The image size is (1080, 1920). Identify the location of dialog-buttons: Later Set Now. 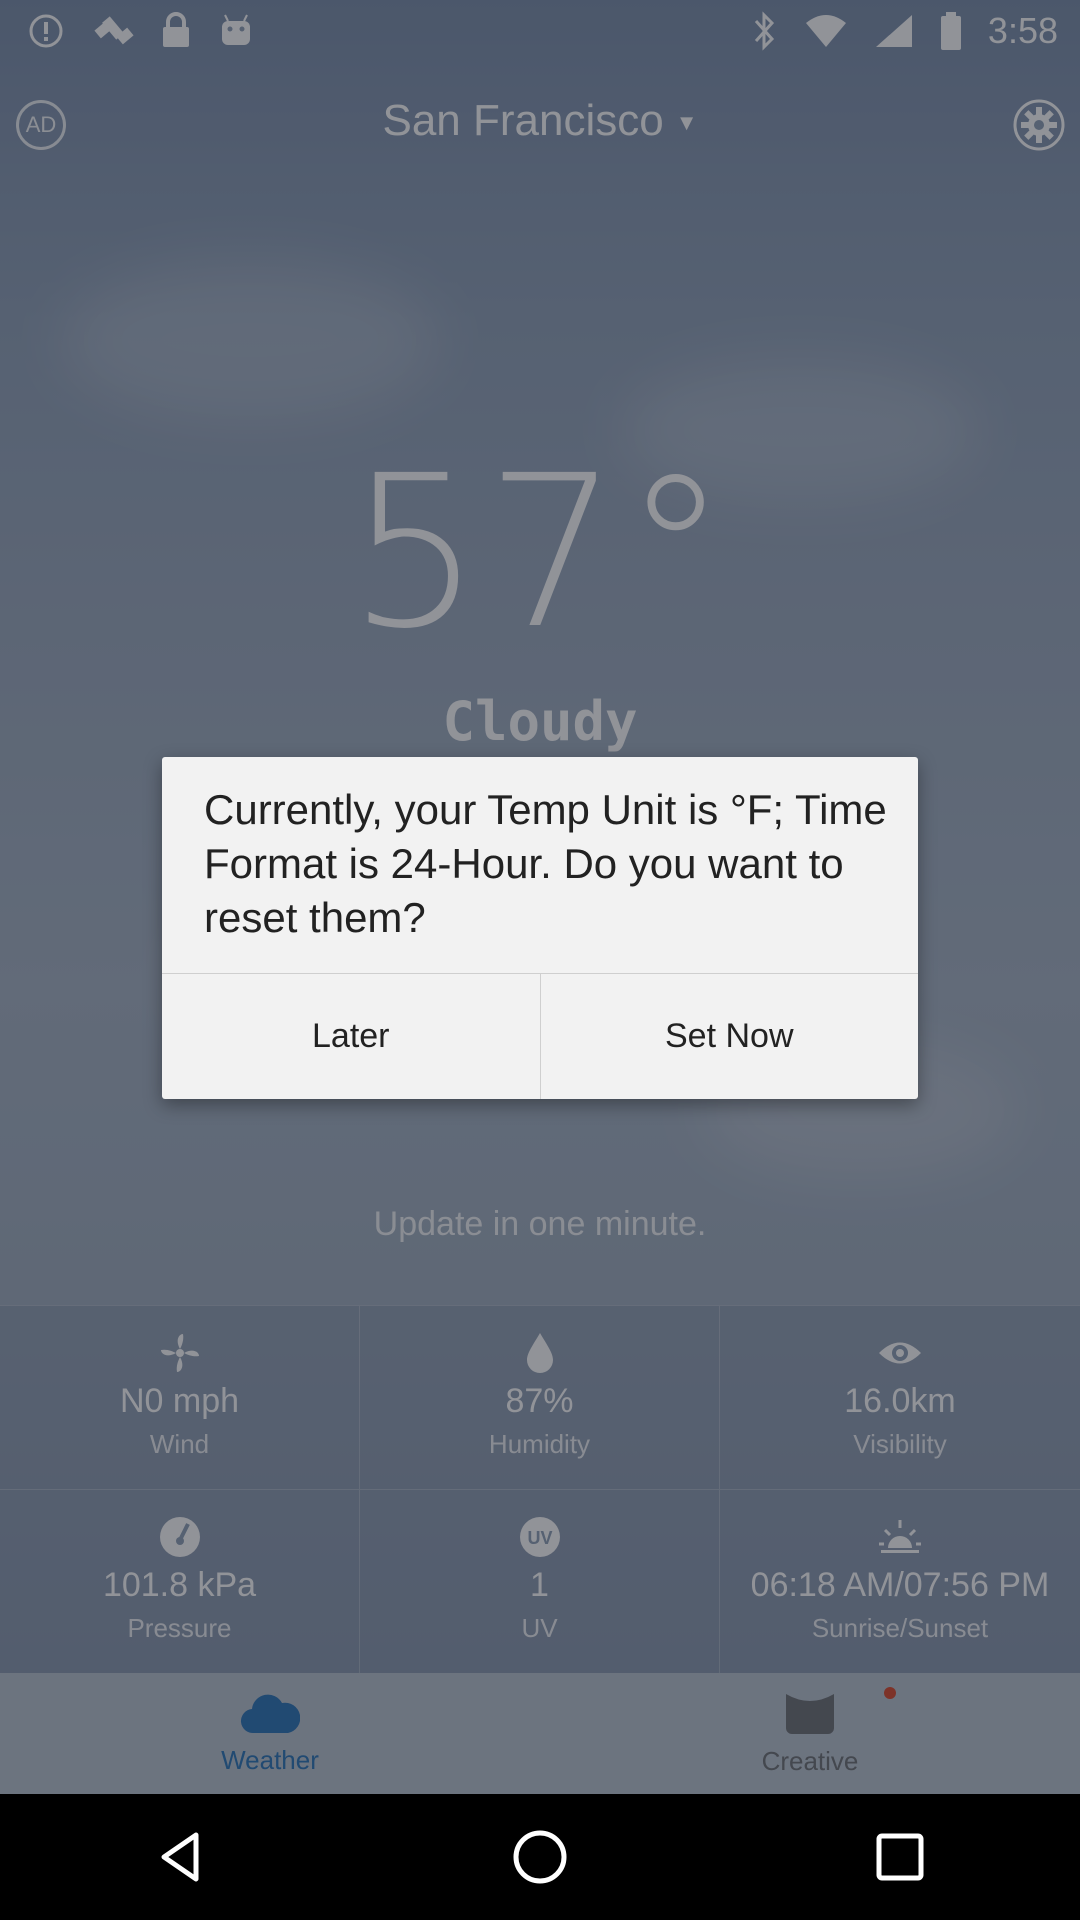
(540, 1036).